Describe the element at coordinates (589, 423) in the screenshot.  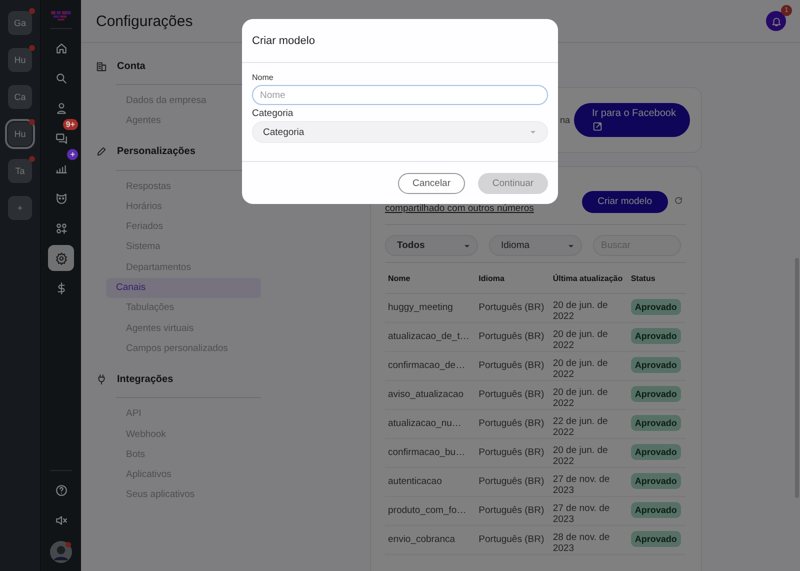
I see `table-cell: 22 de jun. de 2022` at that location.